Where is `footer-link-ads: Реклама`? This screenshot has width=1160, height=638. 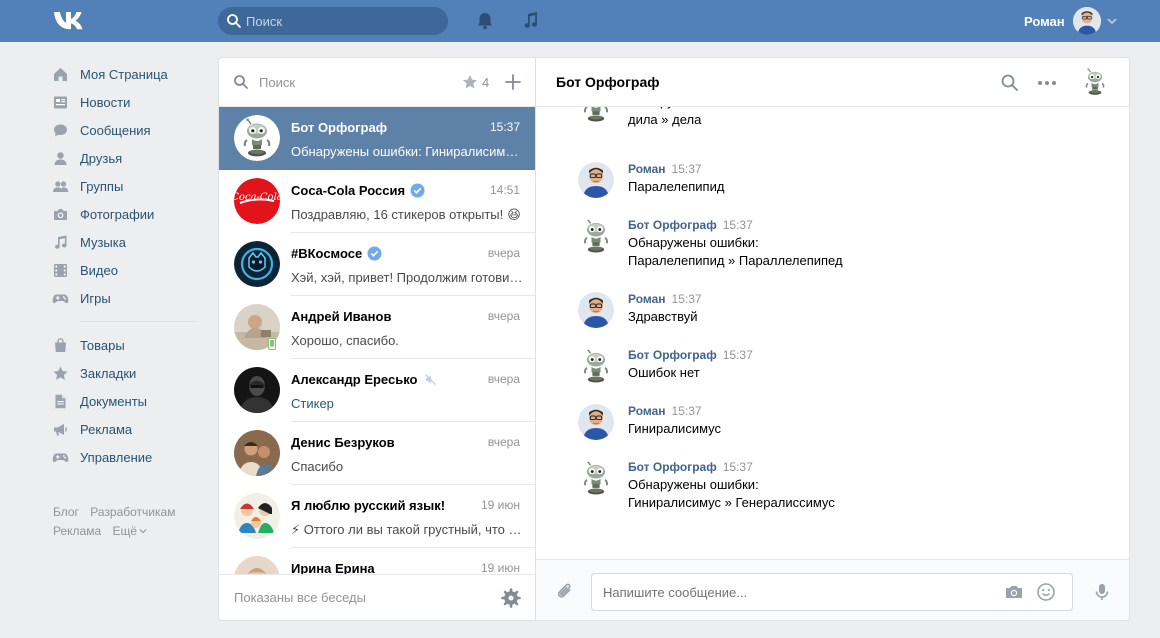 footer-link-ads: Реклама is located at coordinates (77, 531).